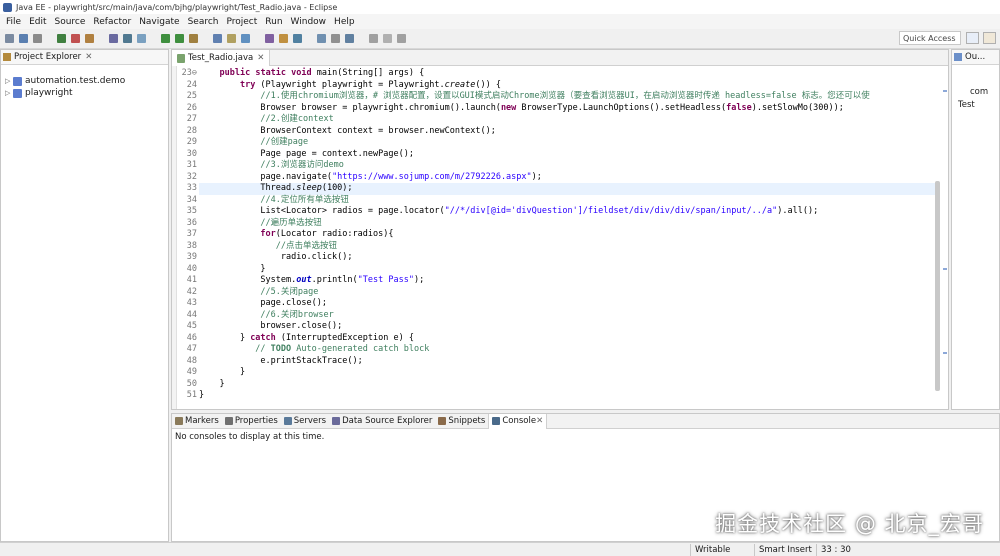 The height and width of the screenshot is (556, 1000). Describe the element at coordinates (349, 38) in the screenshot. I see `last-edit-icon` at that location.